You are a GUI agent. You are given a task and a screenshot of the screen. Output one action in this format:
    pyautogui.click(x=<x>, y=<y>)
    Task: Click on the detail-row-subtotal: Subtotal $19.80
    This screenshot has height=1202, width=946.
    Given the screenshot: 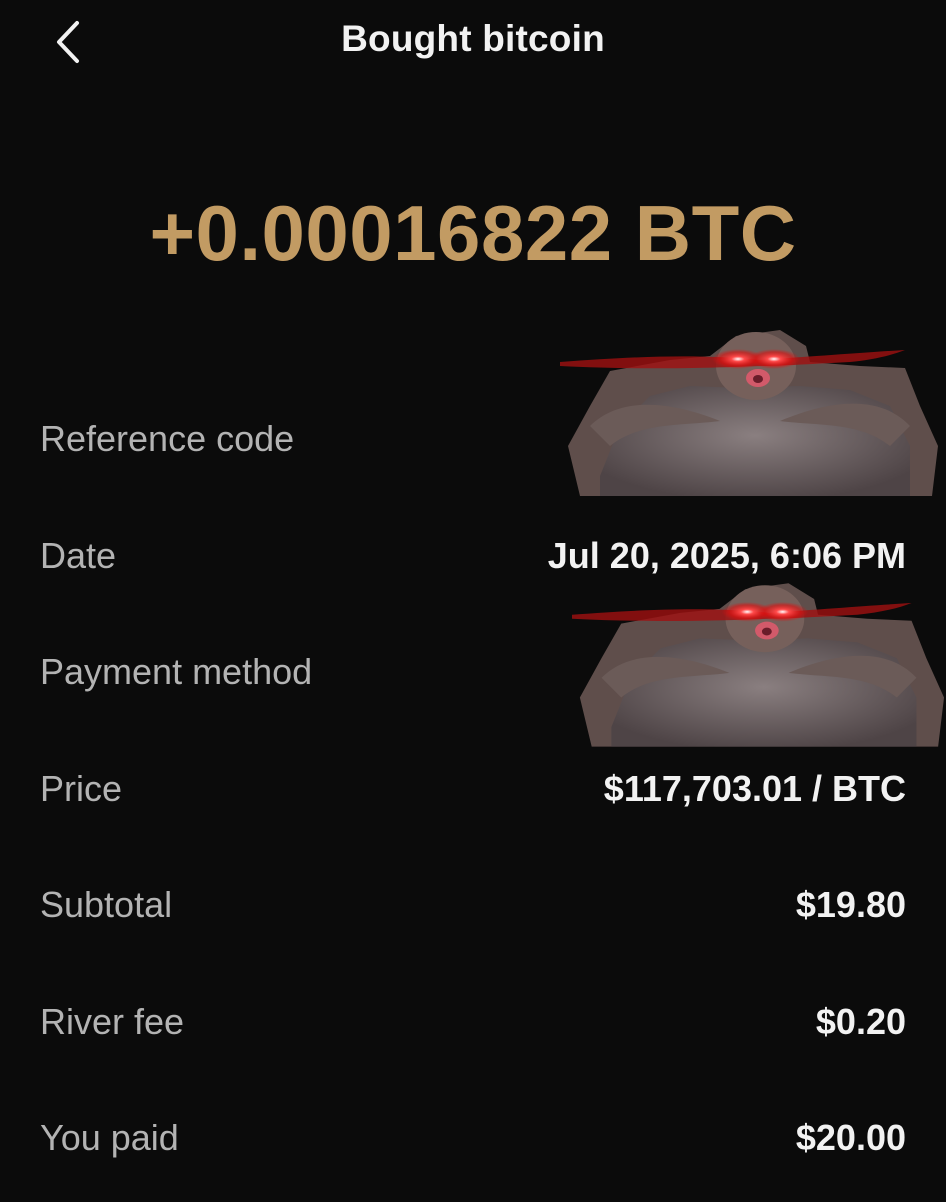 What is the action you would take?
    pyautogui.click(x=473, y=910)
    